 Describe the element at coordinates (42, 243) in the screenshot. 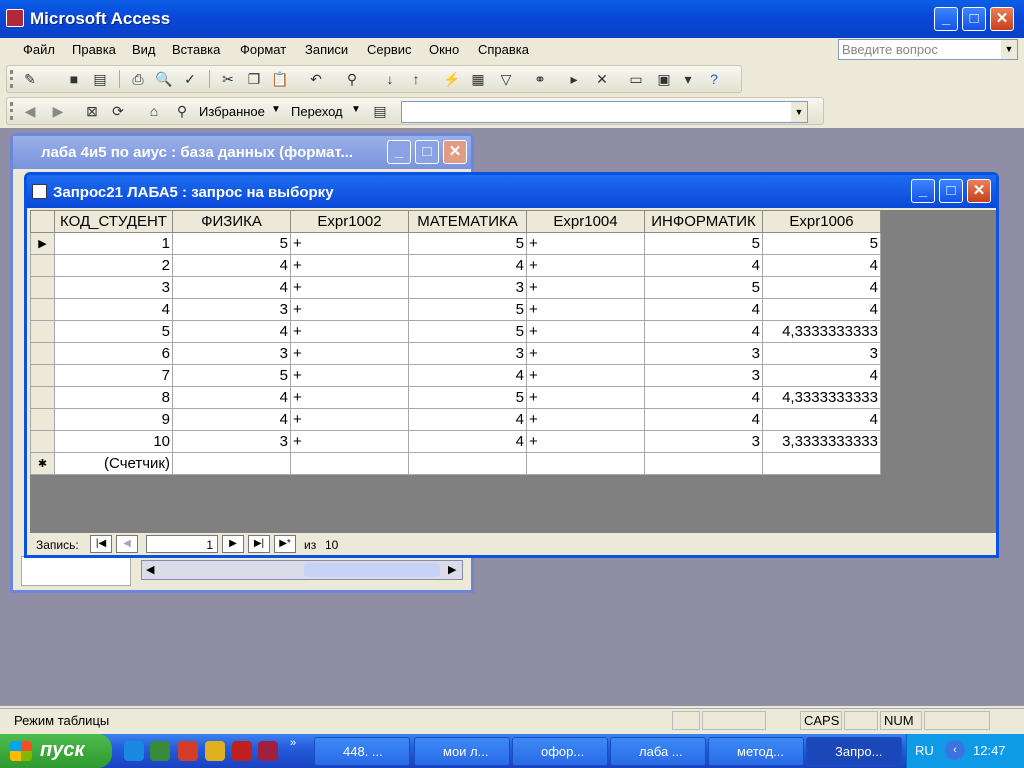

I see `current-record-indicator: ▶` at that location.